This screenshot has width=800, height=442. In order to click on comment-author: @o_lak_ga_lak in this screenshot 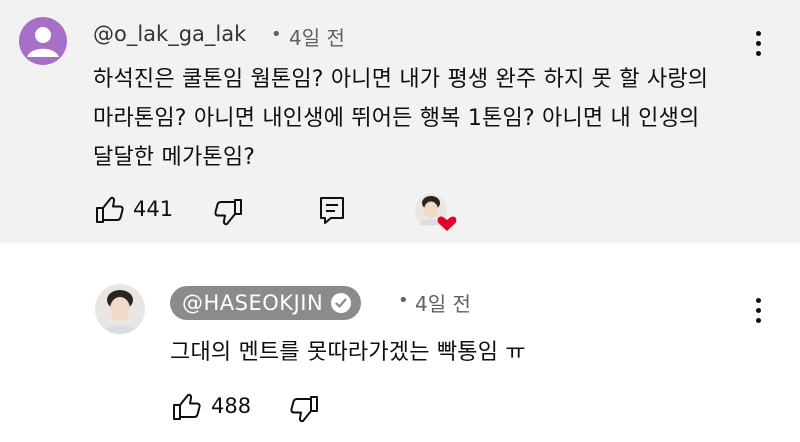, I will do `click(169, 34)`.